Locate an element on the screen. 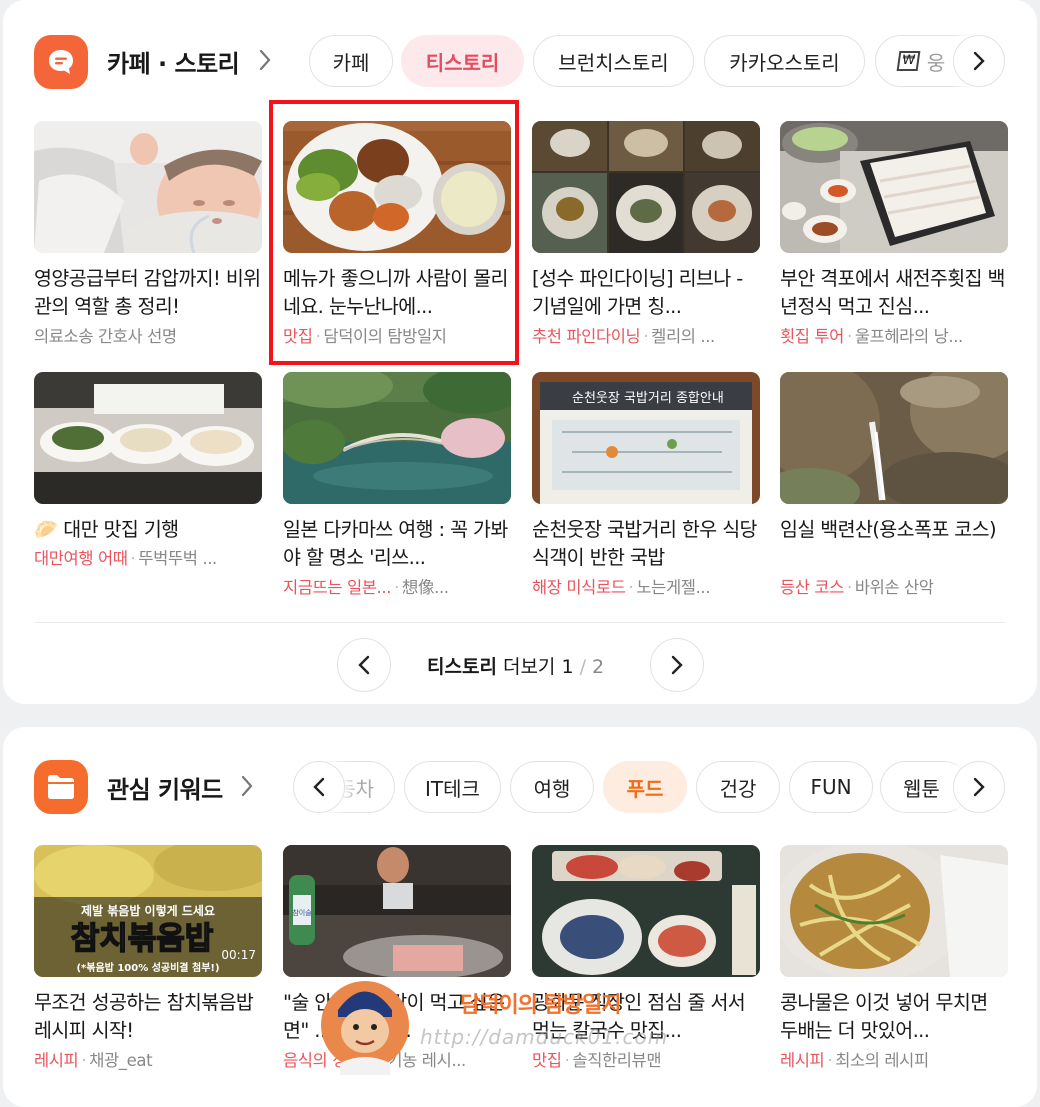 Image resolution: width=1040 pixels, height=1107 pixels. total-pages: 2 is located at coordinates (598, 667).